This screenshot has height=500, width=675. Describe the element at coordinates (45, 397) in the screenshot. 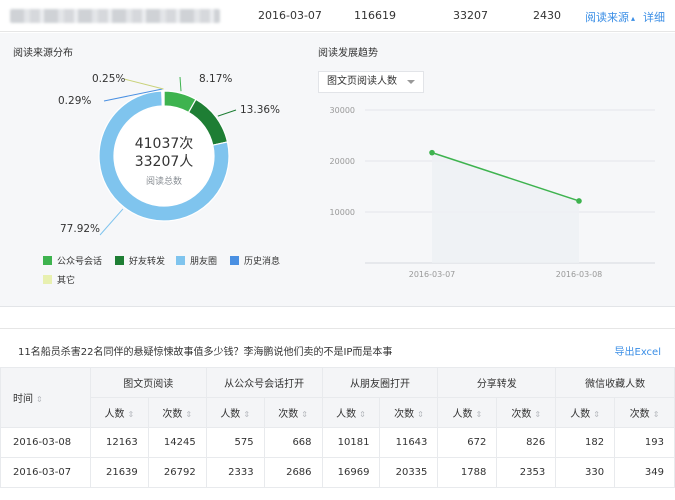

I see `time-header: 时间 ⇕` at that location.